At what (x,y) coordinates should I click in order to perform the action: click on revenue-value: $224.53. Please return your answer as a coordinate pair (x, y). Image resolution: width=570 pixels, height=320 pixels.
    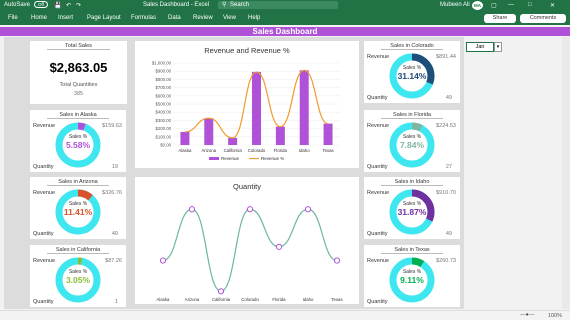
    Looking at the image, I should click on (446, 126).